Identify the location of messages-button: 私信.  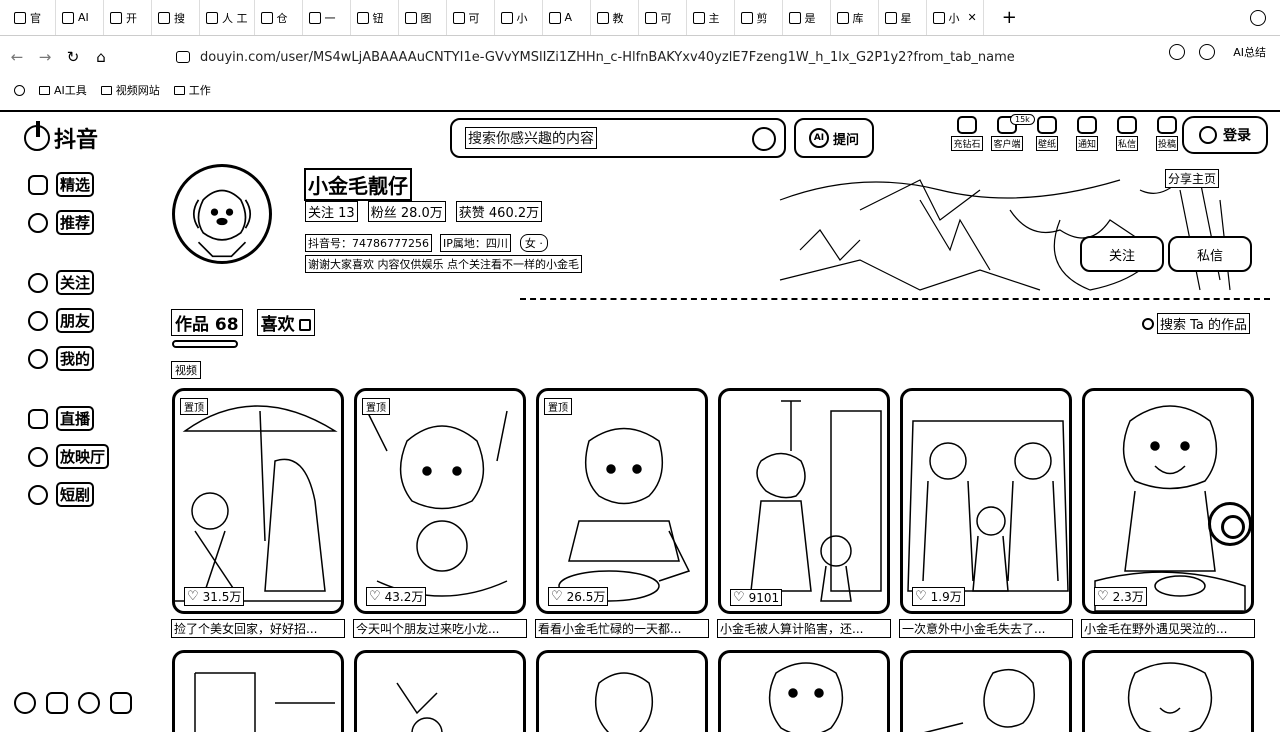
(1127, 133).